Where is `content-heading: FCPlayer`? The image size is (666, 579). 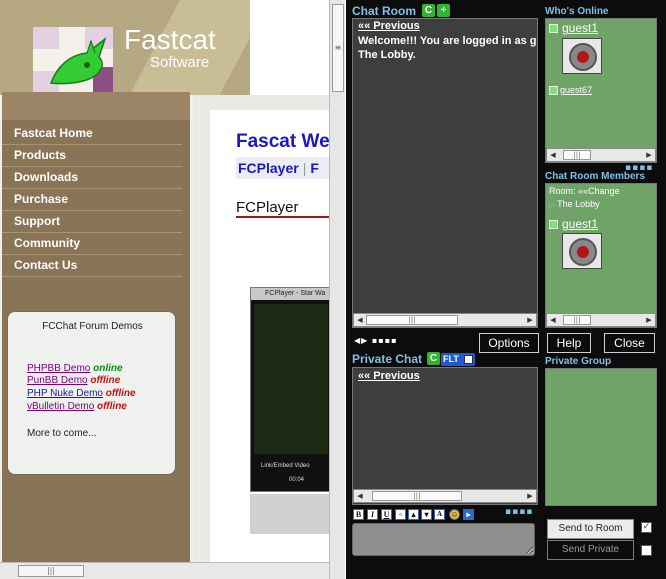
content-heading: FCPlayer is located at coordinates (267, 207).